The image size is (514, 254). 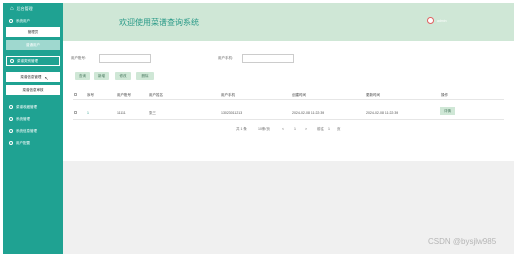 What do you see at coordinates (123, 76) in the screenshot?
I see `edit-button: 修改` at bounding box center [123, 76].